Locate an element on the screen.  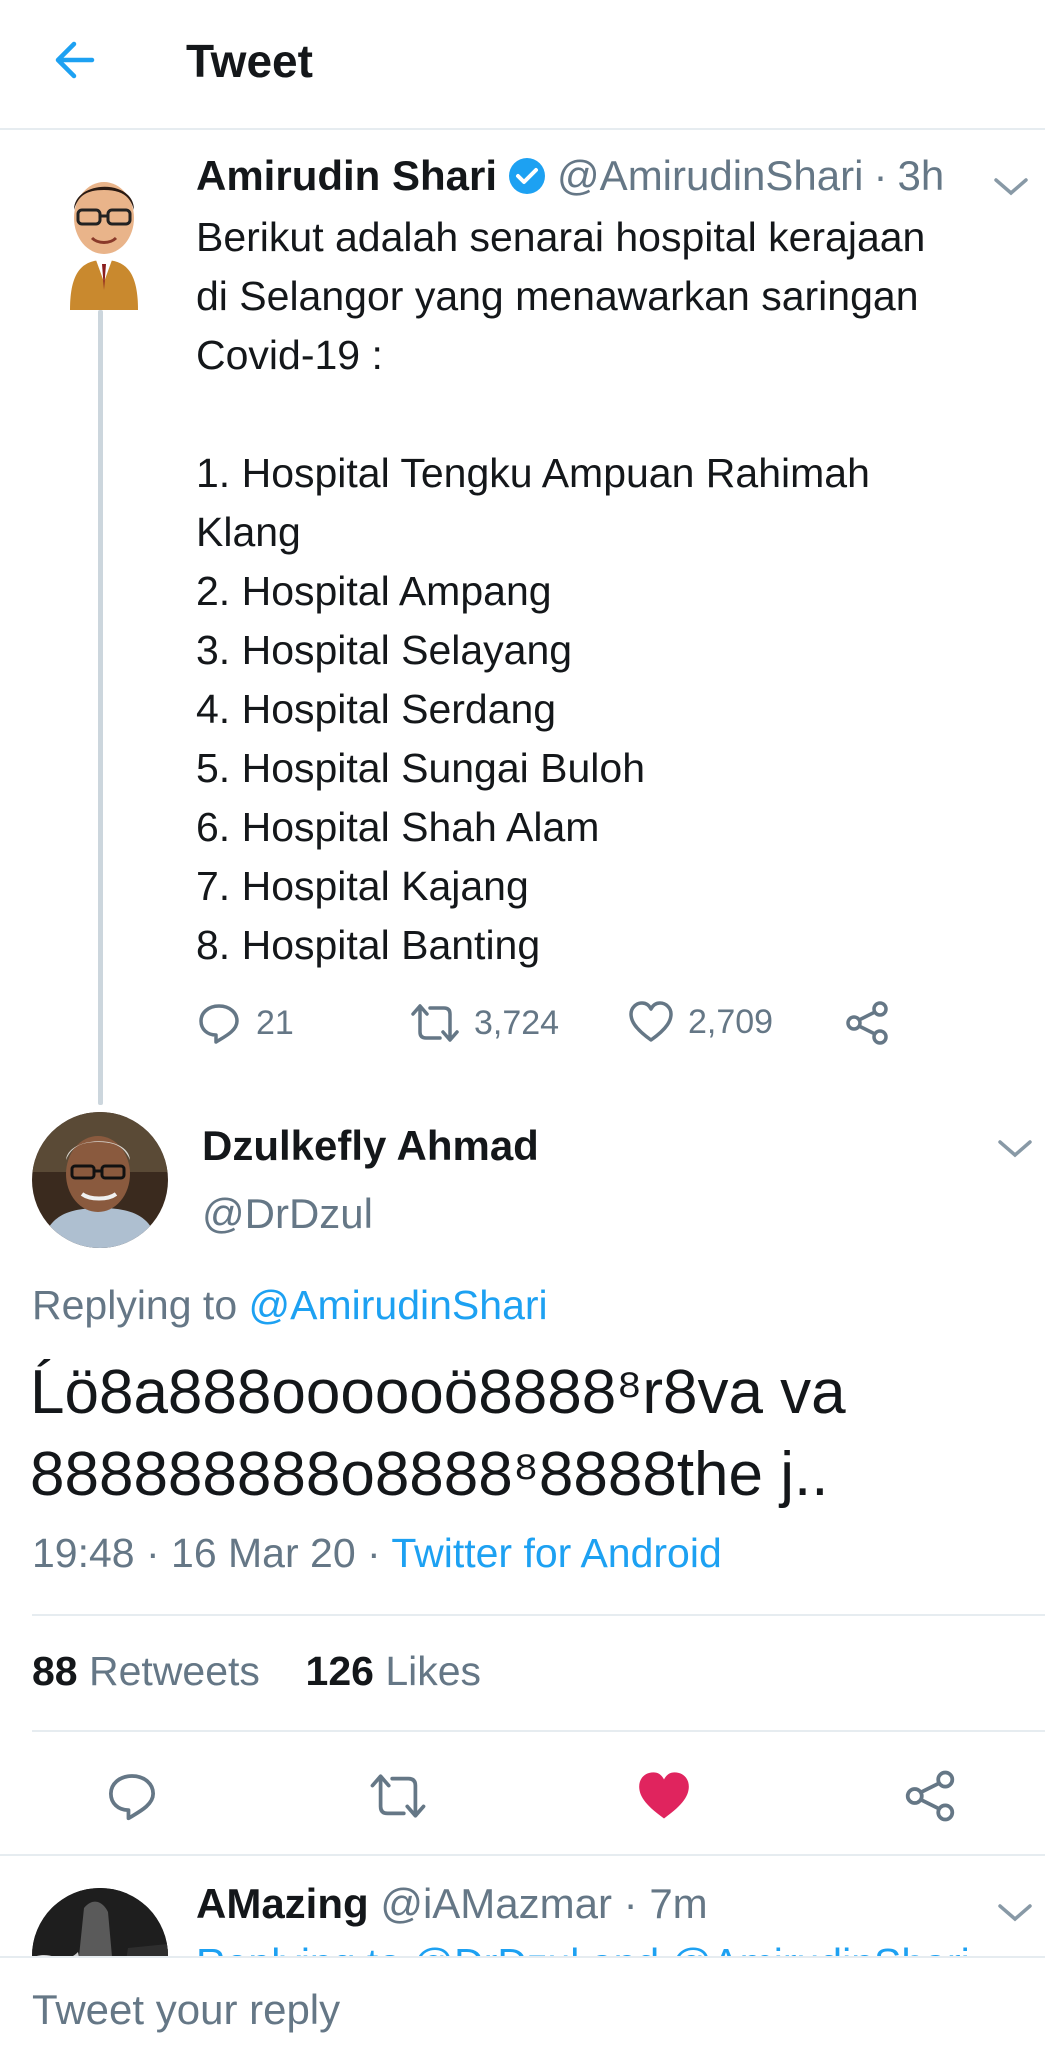
timestamp: 19:48 · 16 Mar 20 · is located at coordinates (206, 1553).